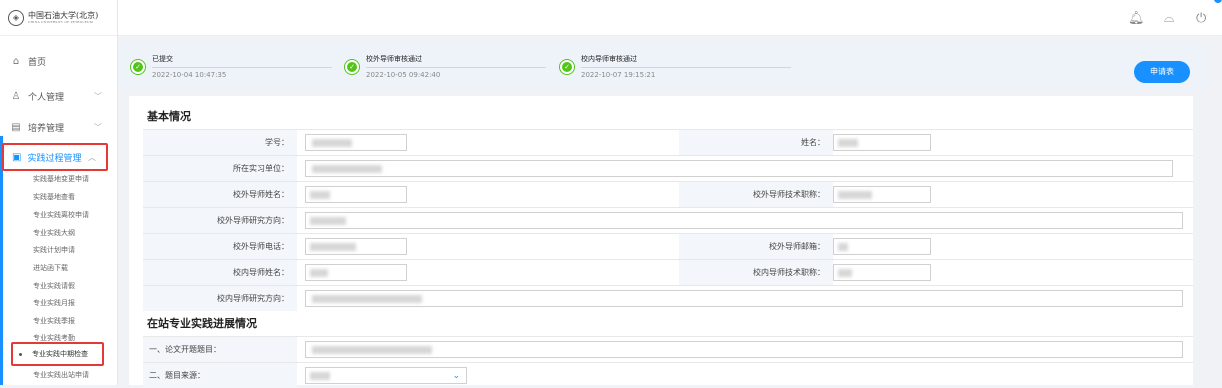 The width and height of the screenshot is (1222, 388). Describe the element at coordinates (445, 66) in the screenshot. I see `step-2: ✓ 校外导师审核通过 2022-10-05 09:42:40` at that location.